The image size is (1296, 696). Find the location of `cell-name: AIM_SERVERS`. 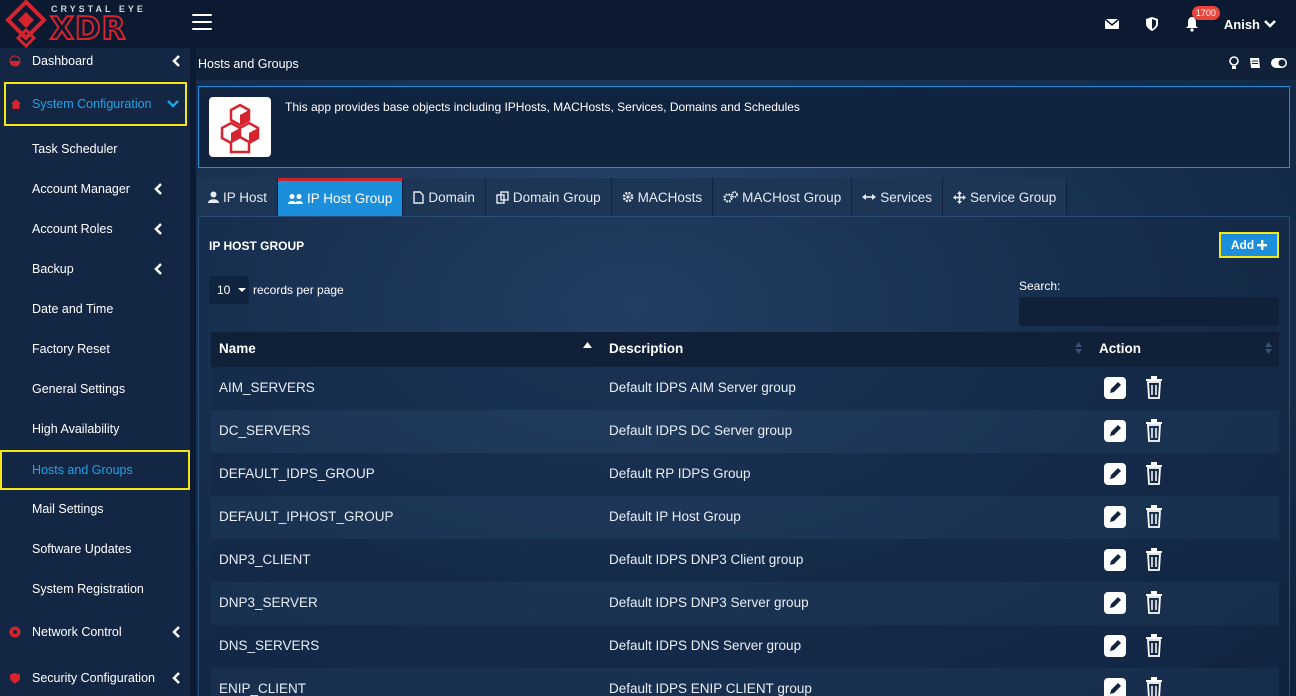

cell-name: AIM_SERVERS is located at coordinates (267, 387).